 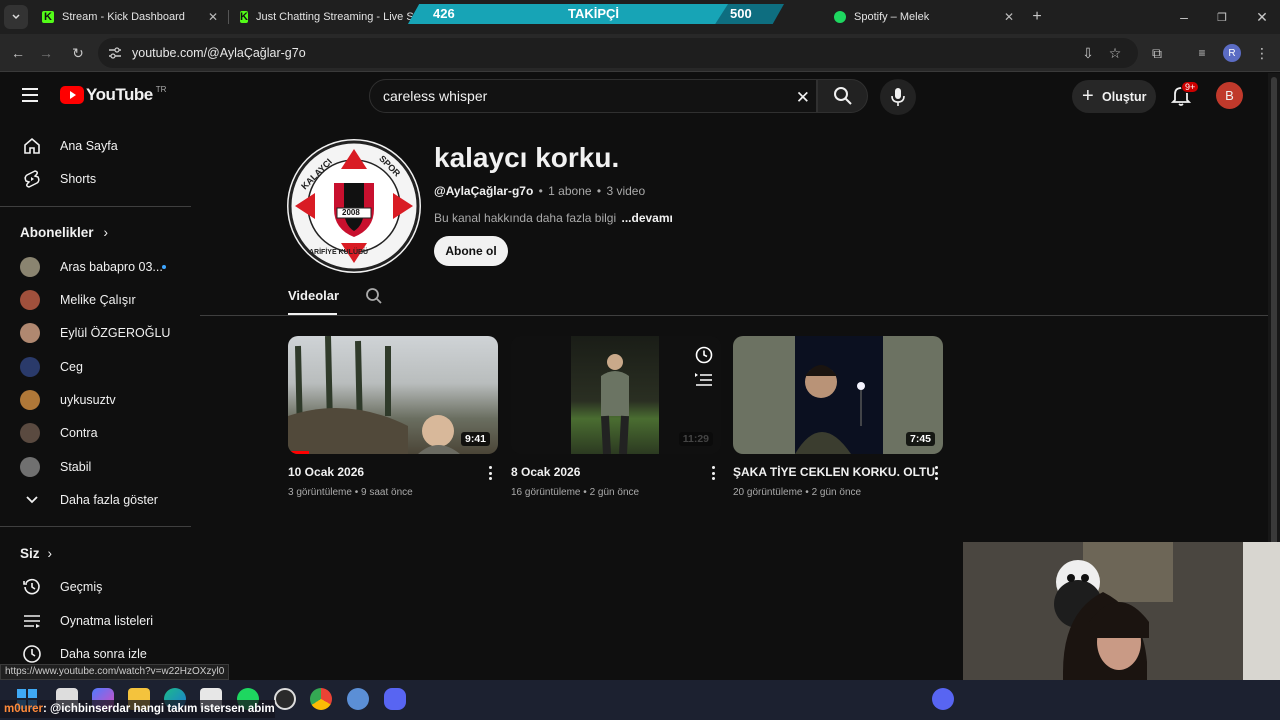 I want to click on site-info-icon, so click(x=116, y=53).